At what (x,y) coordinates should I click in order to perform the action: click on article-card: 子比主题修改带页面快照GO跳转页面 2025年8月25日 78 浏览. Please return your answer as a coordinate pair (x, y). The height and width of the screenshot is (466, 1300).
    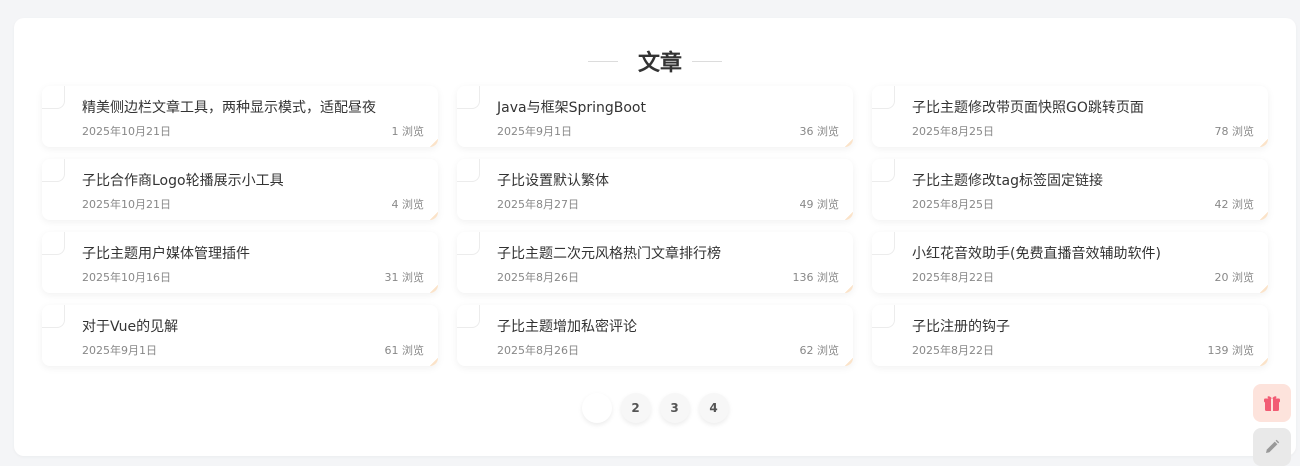
    Looking at the image, I should click on (1070, 116).